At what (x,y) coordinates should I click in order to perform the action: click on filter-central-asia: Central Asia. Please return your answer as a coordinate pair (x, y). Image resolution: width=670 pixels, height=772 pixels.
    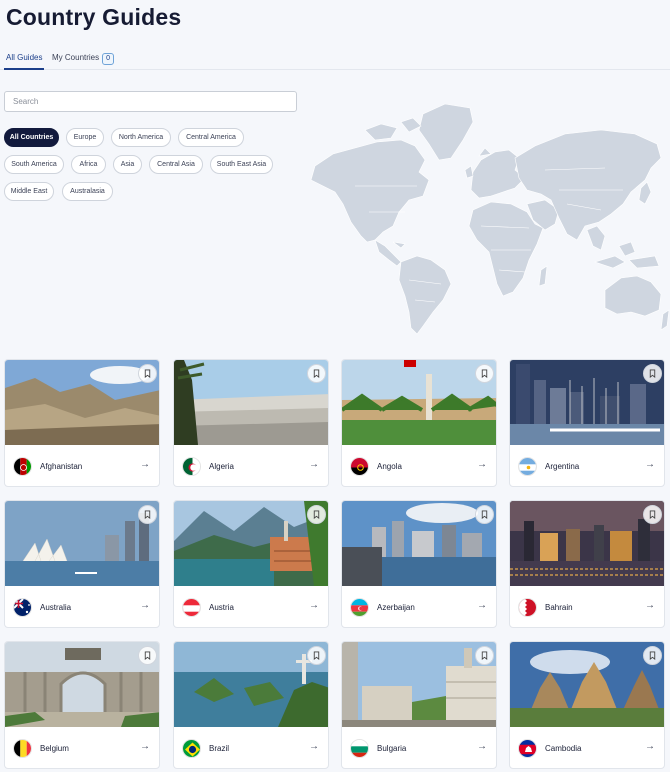
    Looking at the image, I should click on (176, 164).